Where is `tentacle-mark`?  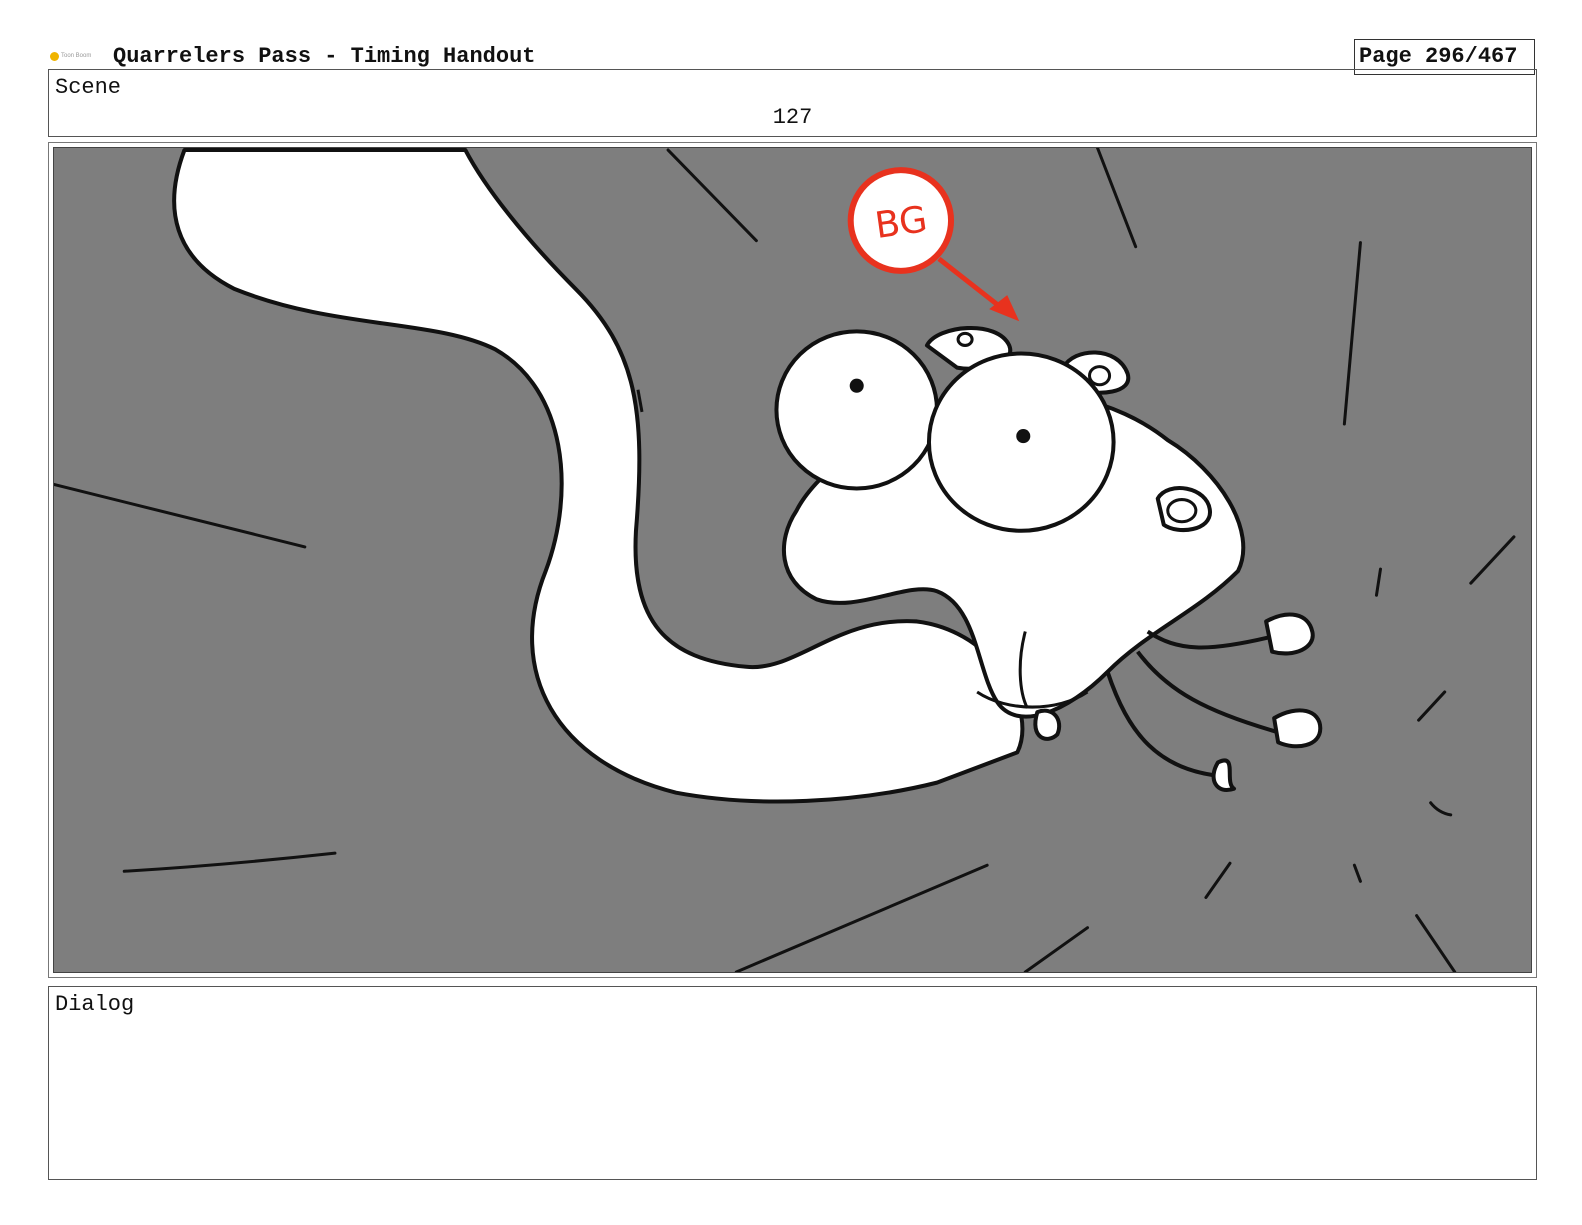 tentacle-mark is located at coordinates (640, 401).